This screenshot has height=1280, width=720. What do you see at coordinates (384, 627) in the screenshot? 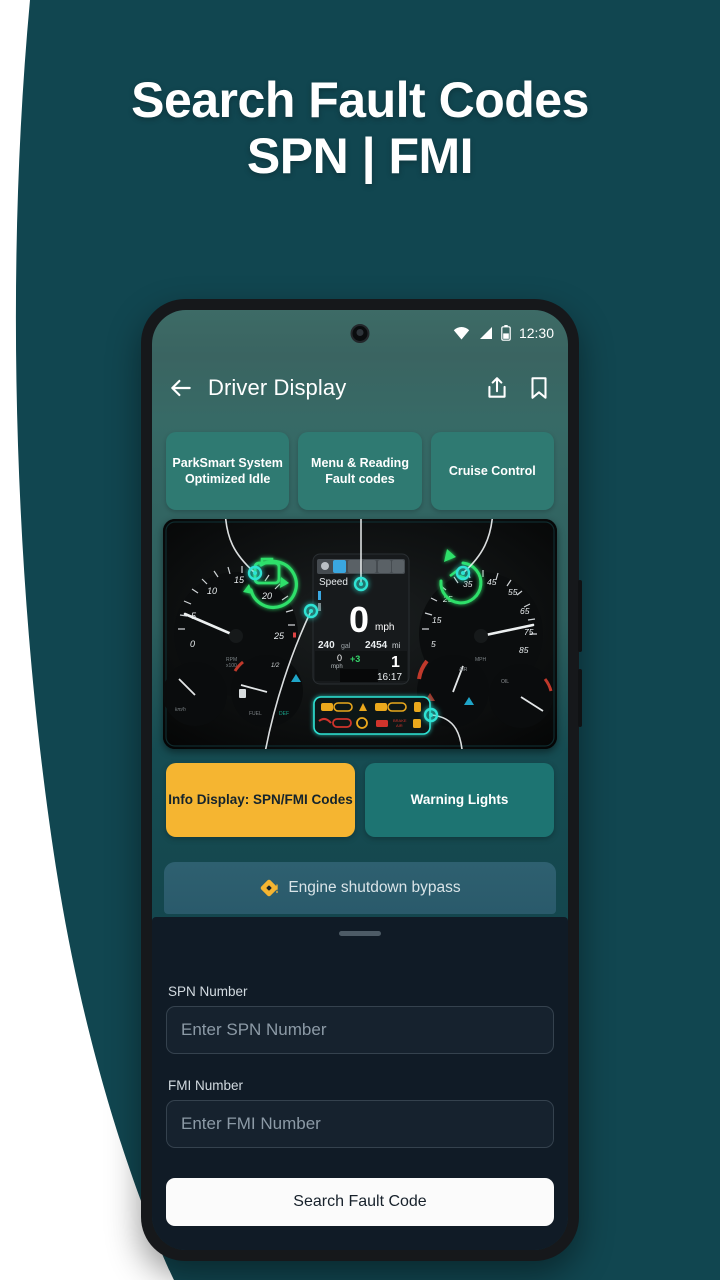
I see `svg-text: mph` at bounding box center [384, 627].